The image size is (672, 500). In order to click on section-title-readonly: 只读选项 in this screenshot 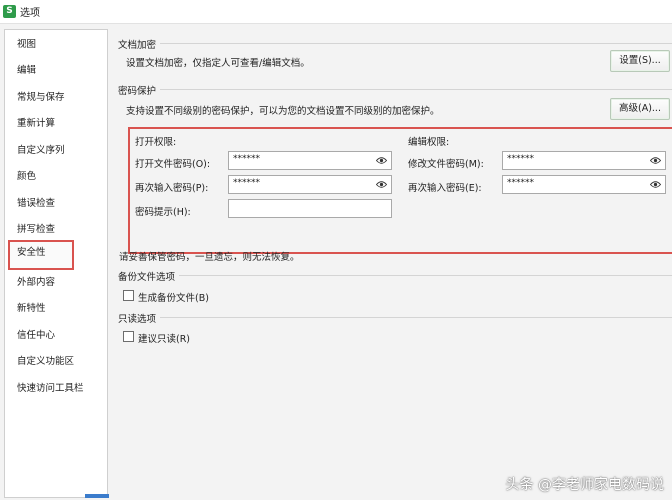, I will do `click(139, 318)`.